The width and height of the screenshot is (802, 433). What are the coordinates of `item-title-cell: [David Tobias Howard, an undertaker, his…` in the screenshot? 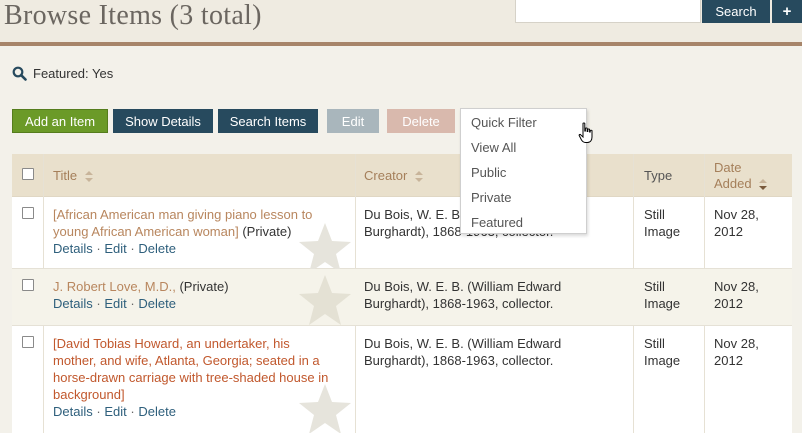 It's located at (203, 377).